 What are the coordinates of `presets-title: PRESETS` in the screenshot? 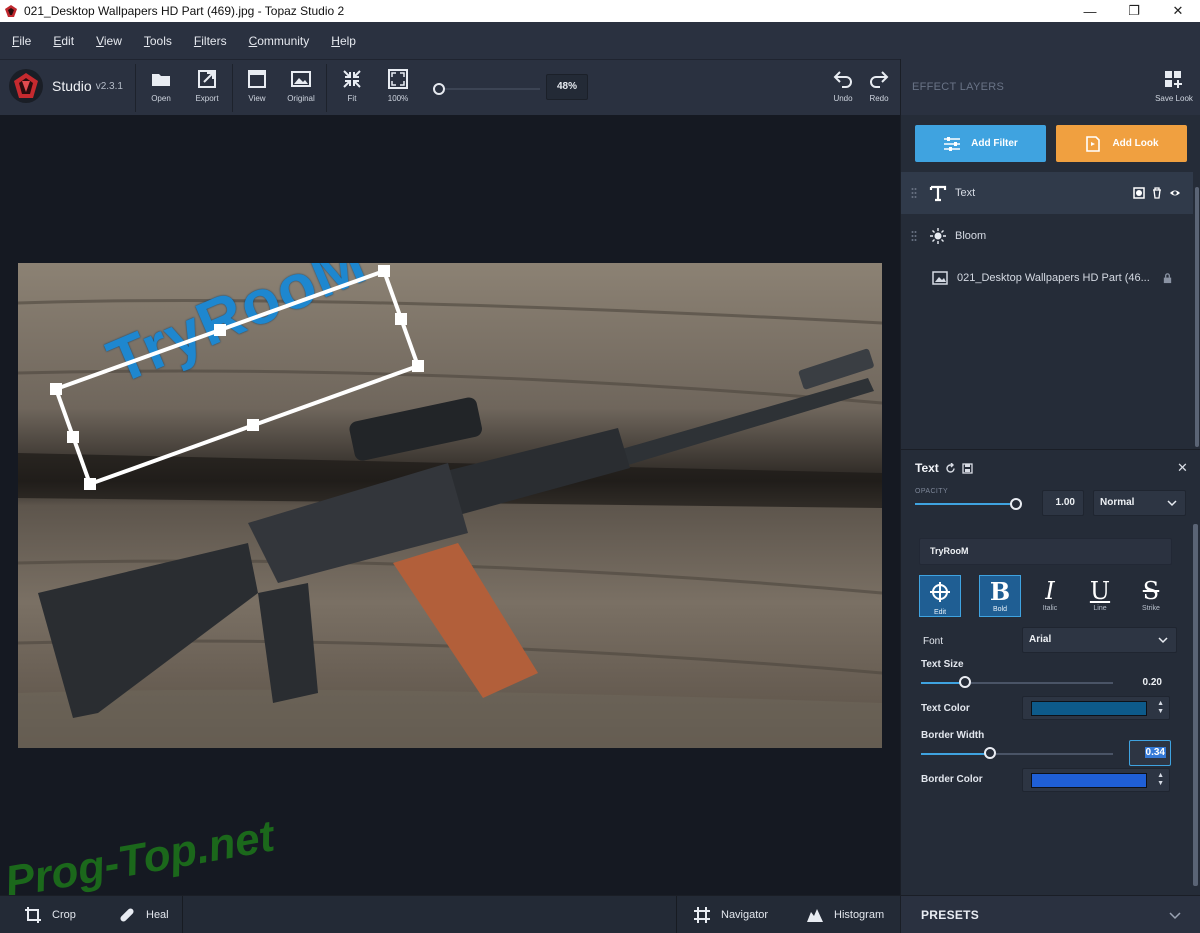 It's located at (950, 915).